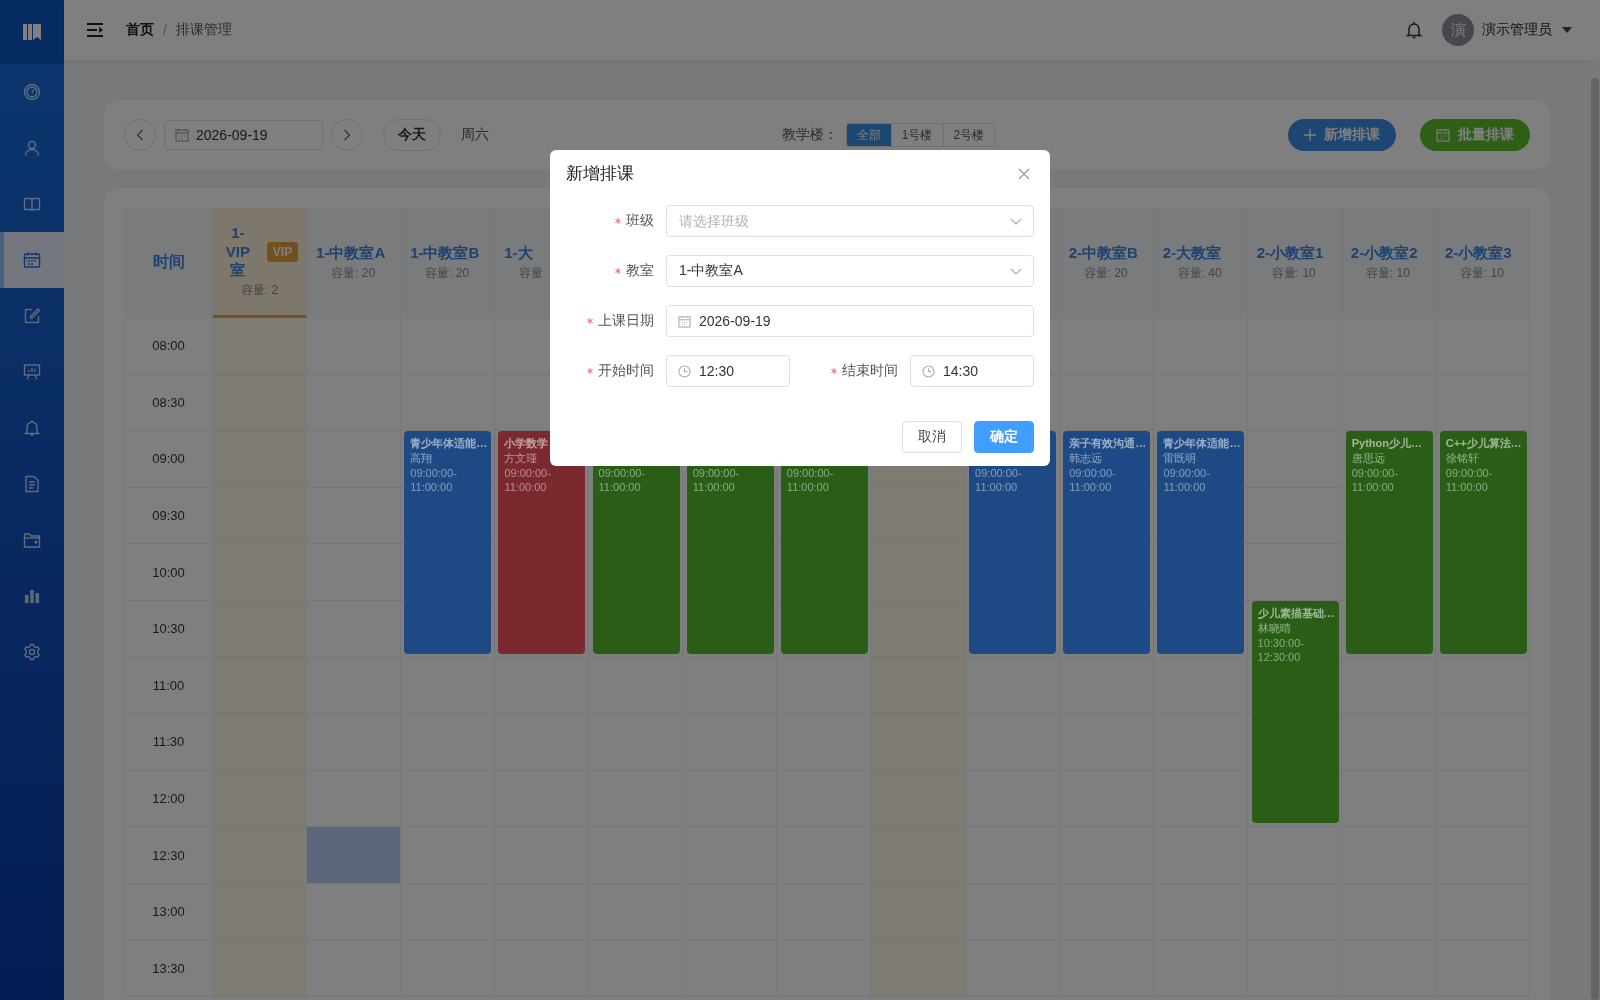  I want to click on course-title: 小学数学, so click(527, 444).